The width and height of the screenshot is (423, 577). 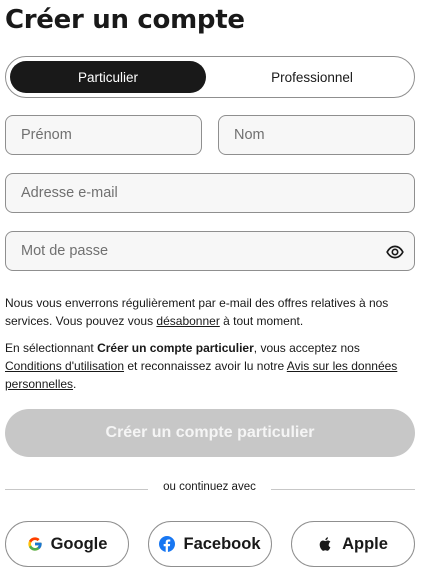 I want to click on account-type-toggle: Particulier Professionnel, so click(x=210, y=77).